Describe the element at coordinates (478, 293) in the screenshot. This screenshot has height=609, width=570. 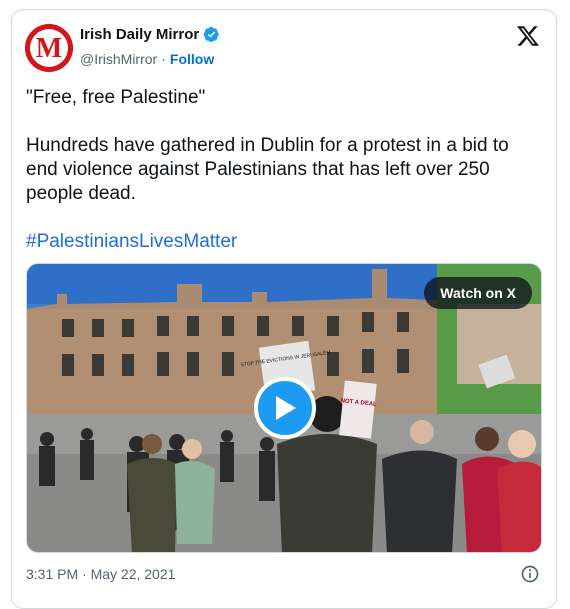
I see `watch-on-x-button: Watch on X` at that location.